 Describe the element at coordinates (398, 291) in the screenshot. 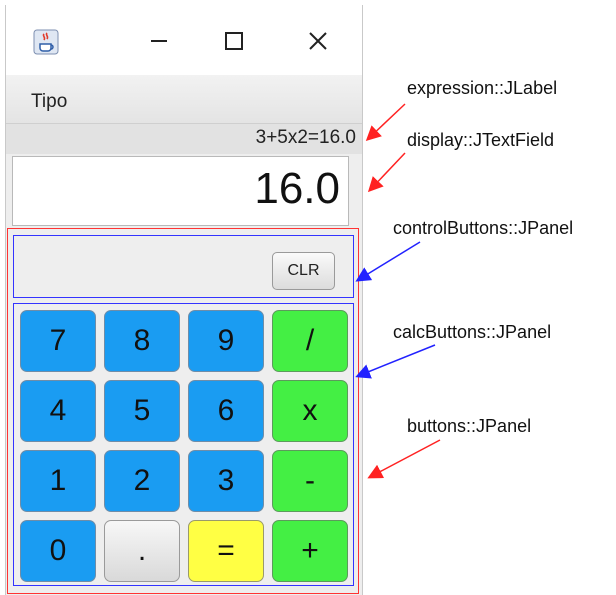

I see `annotation-arrows` at that location.